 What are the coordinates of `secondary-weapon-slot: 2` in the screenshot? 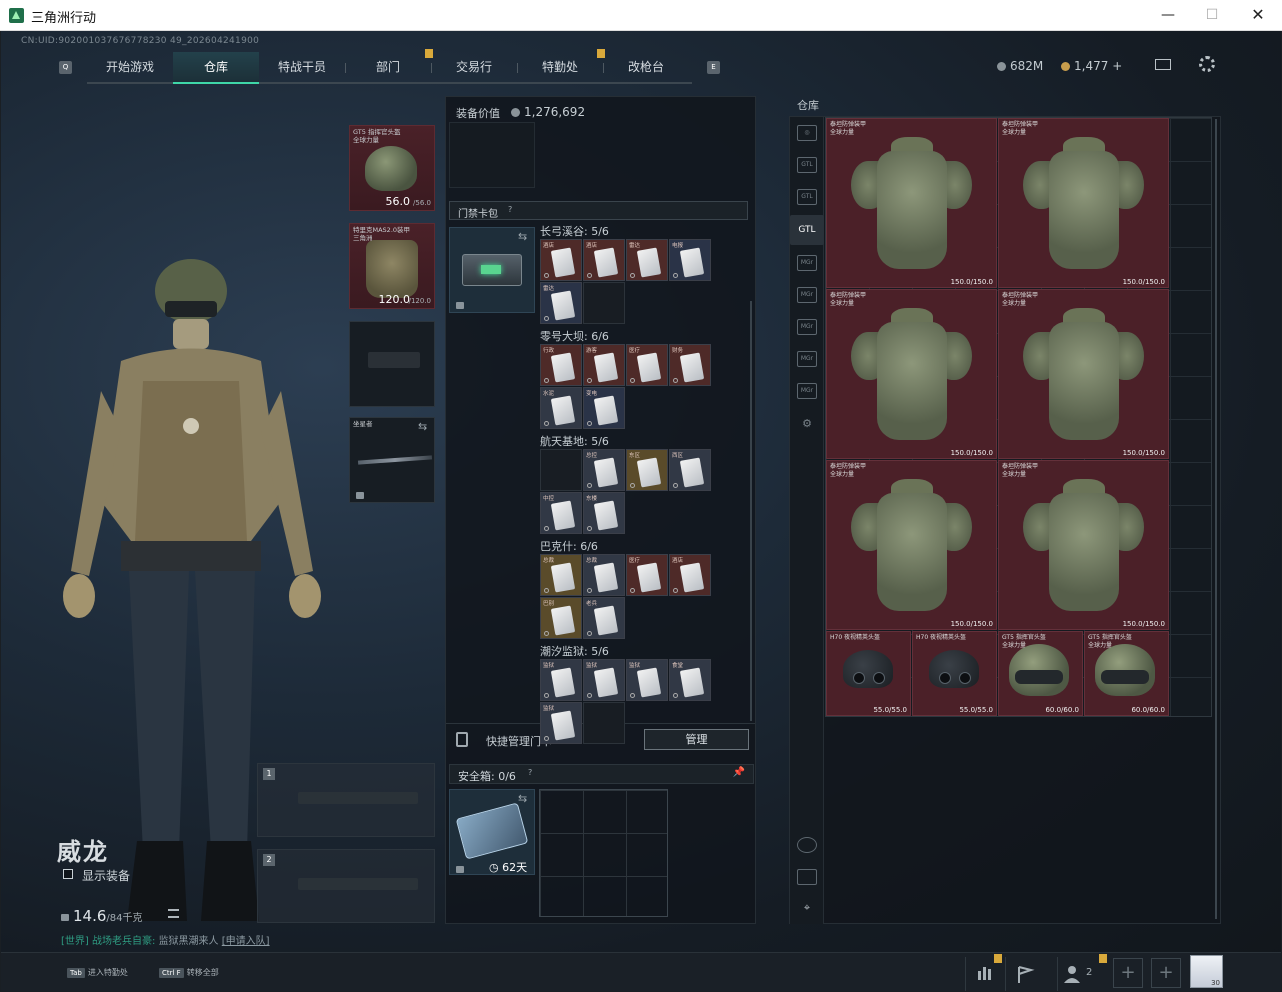 It's located at (346, 886).